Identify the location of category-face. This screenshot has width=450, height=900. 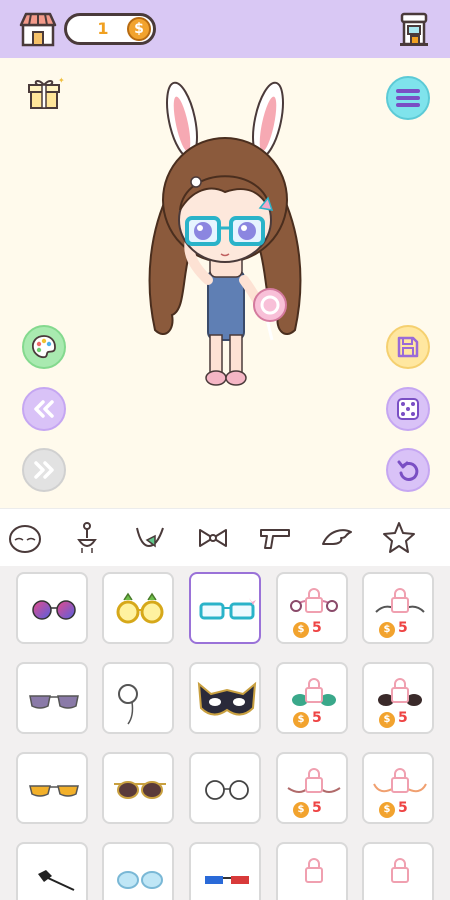
(25, 538).